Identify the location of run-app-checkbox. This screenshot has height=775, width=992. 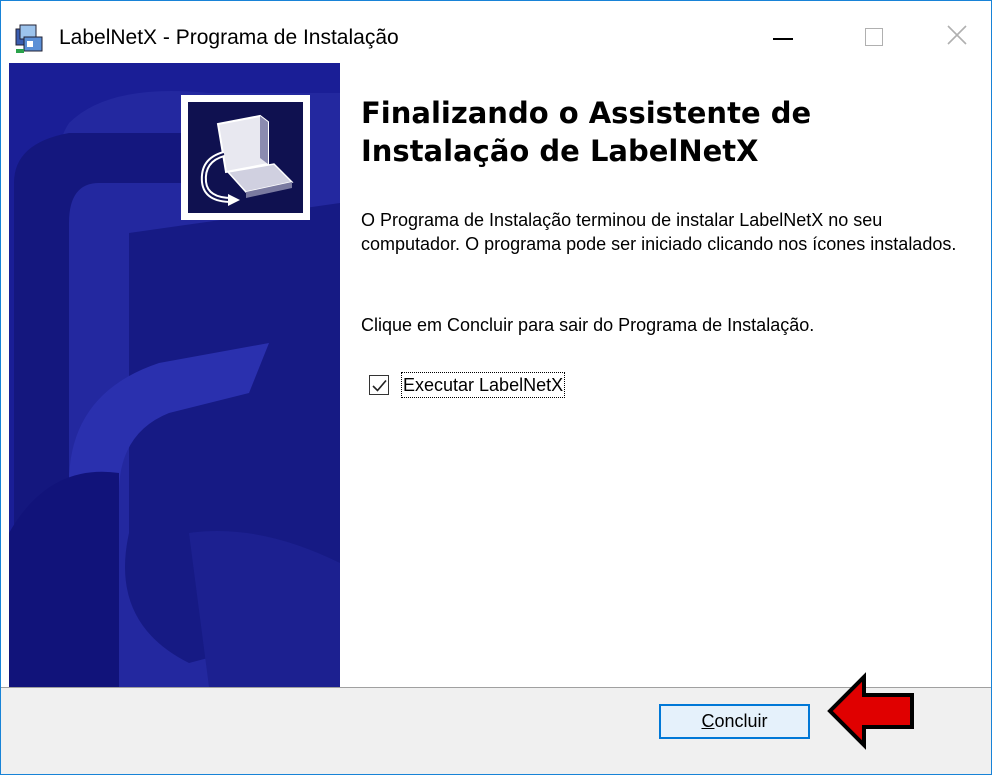
(379, 385).